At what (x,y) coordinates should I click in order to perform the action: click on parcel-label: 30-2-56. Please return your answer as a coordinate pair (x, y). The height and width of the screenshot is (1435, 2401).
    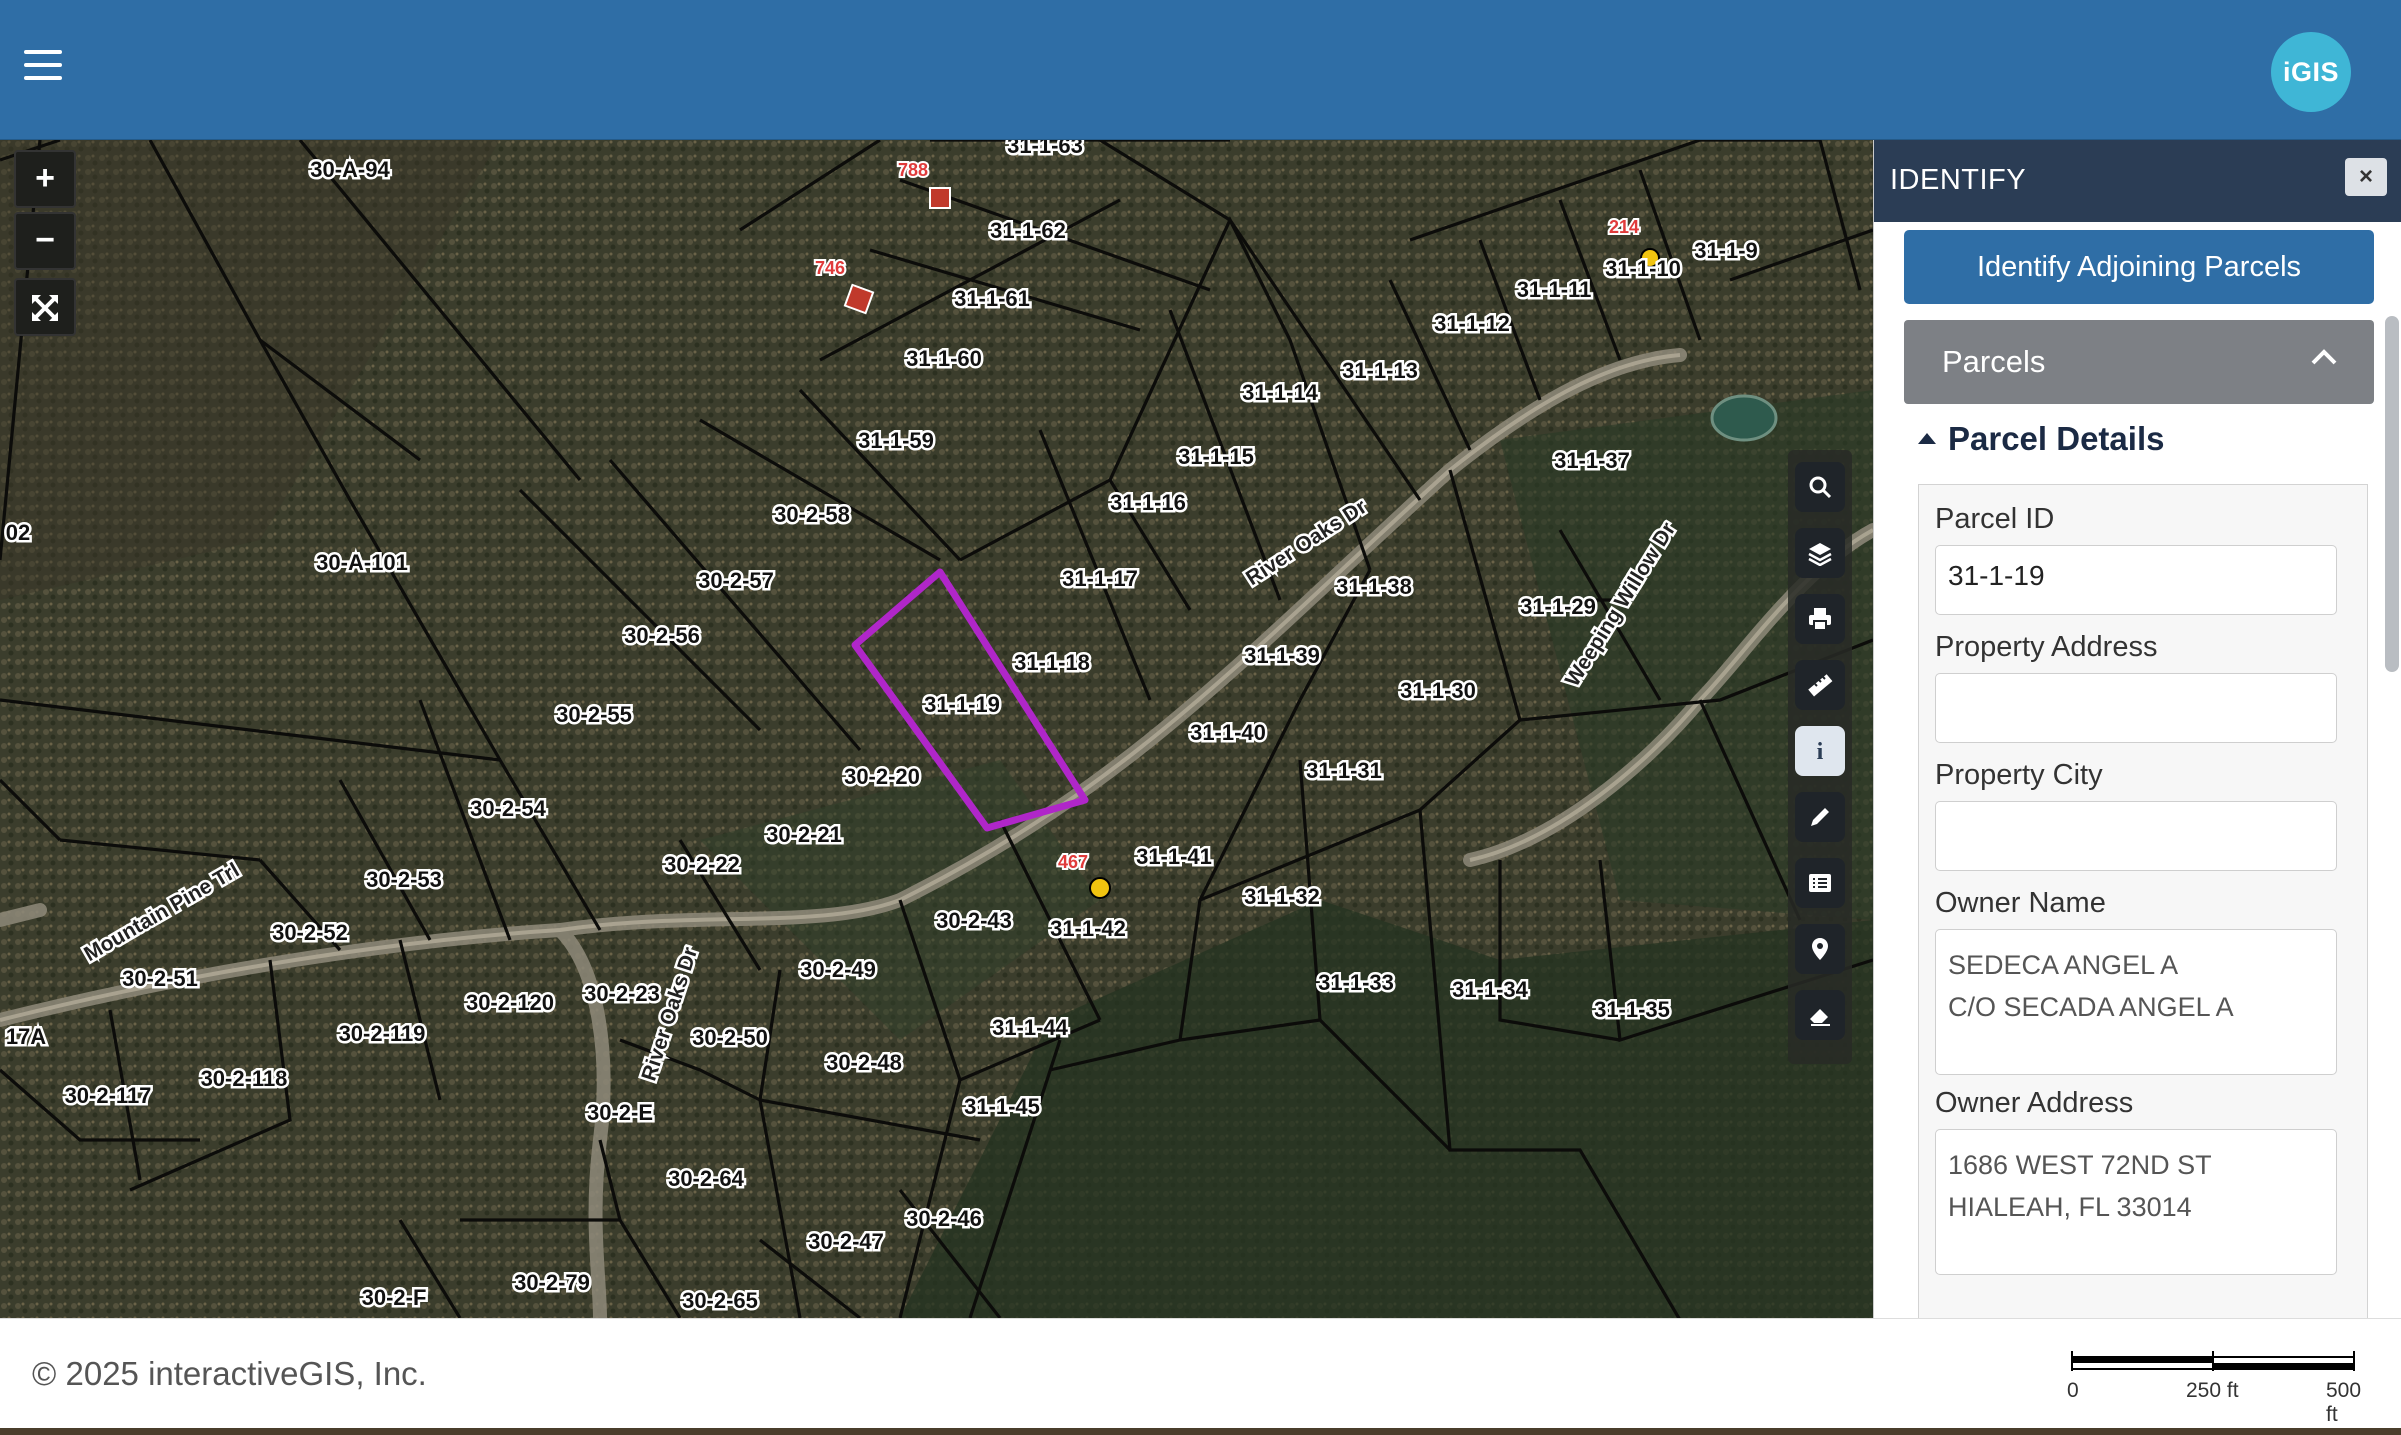
    Looking at the image, I should click on (662, 635).